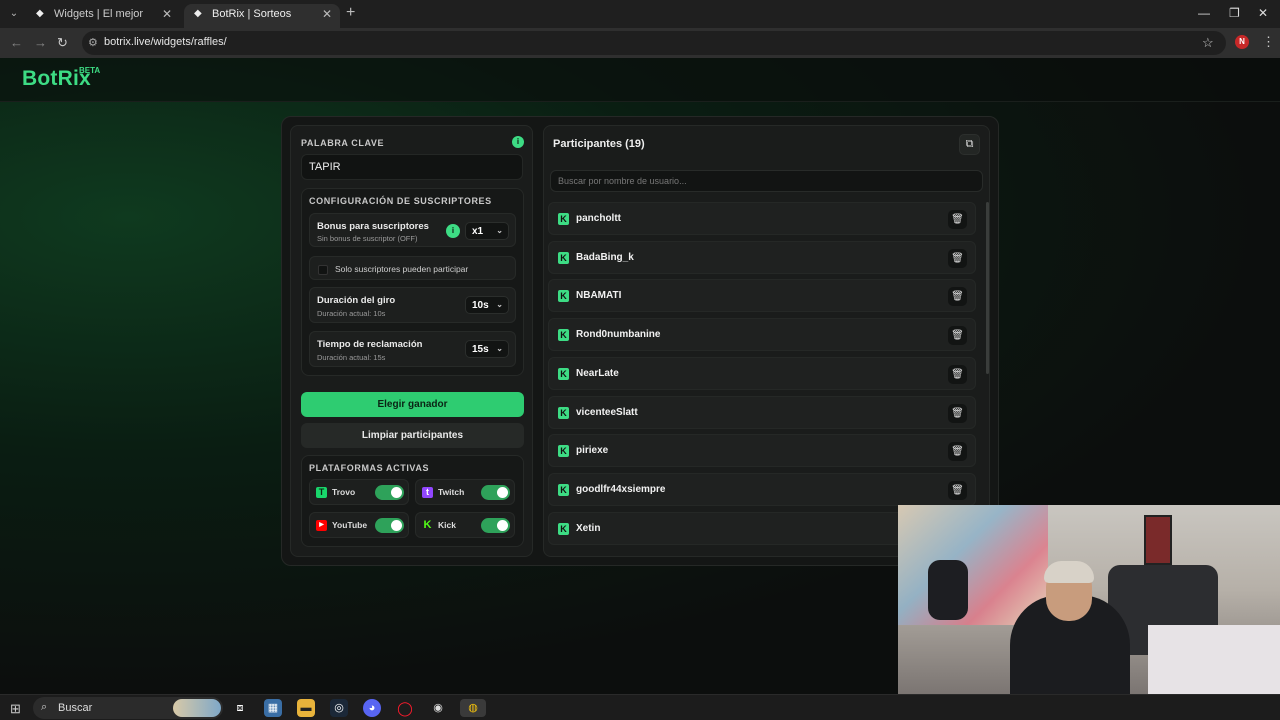  Describe the element at coordinates (1204, 13) in the screenshot. I see `minimize-button: —` at that location.